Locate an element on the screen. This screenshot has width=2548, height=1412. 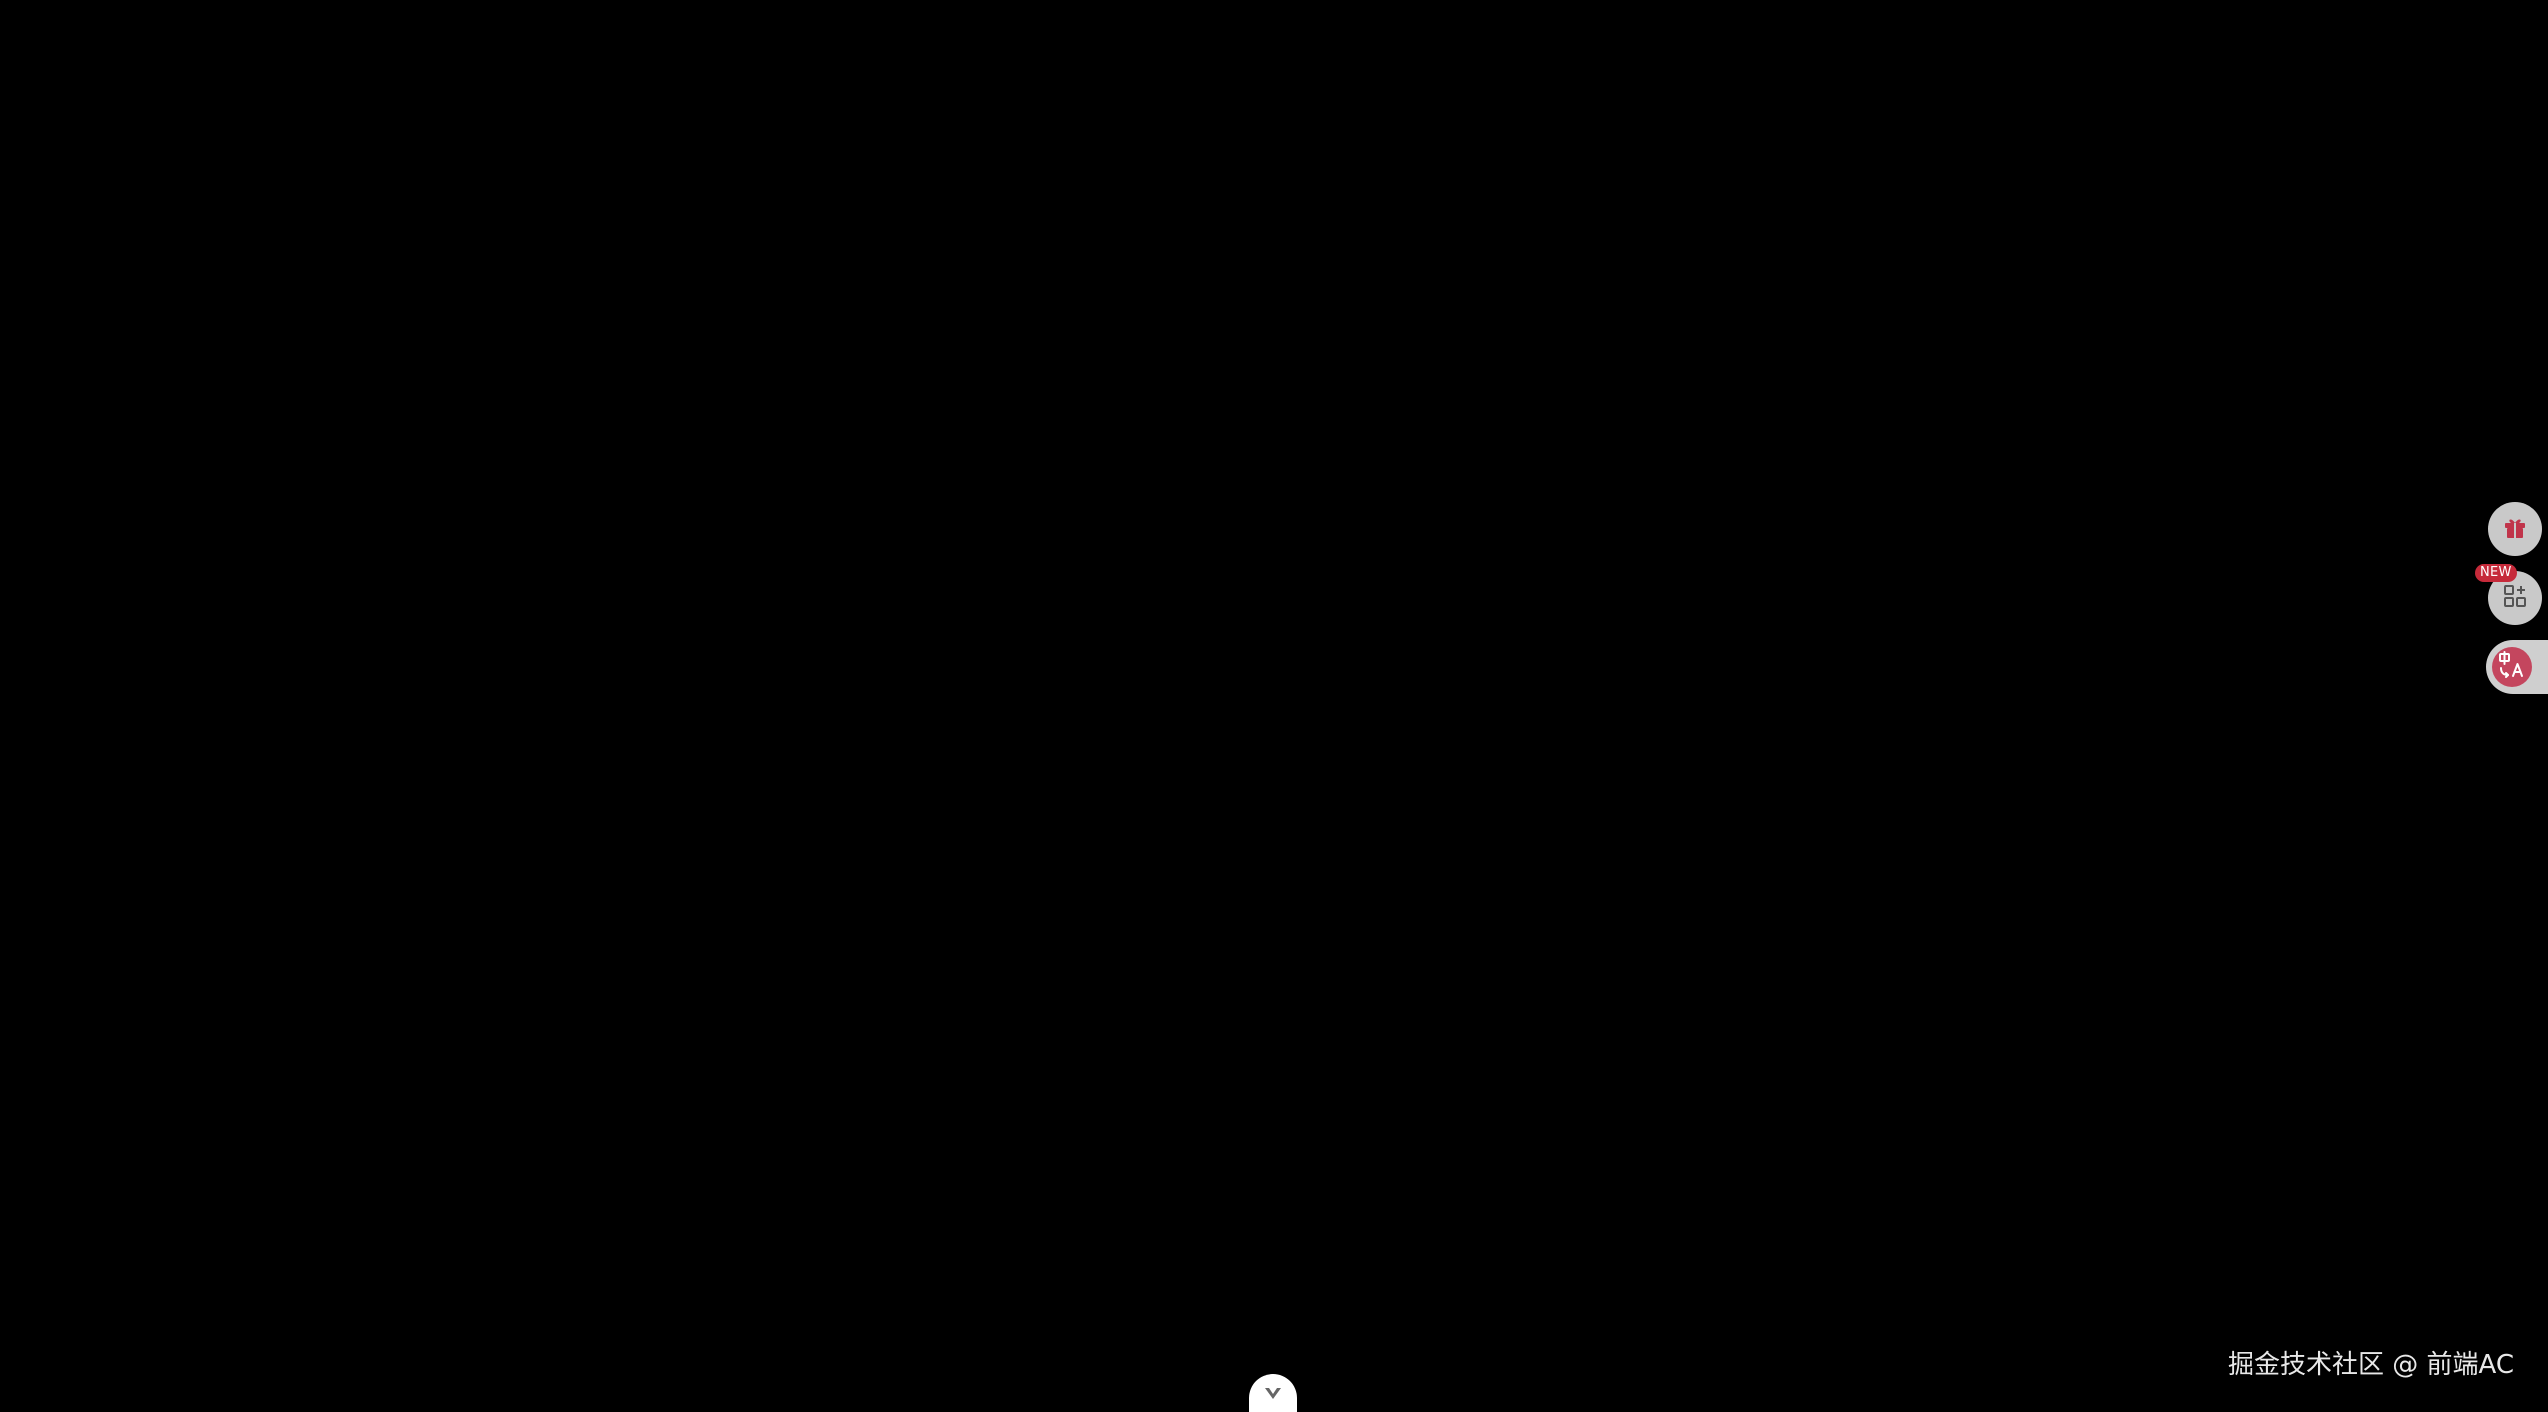
translate-button is located at coordinates (2517, 667).